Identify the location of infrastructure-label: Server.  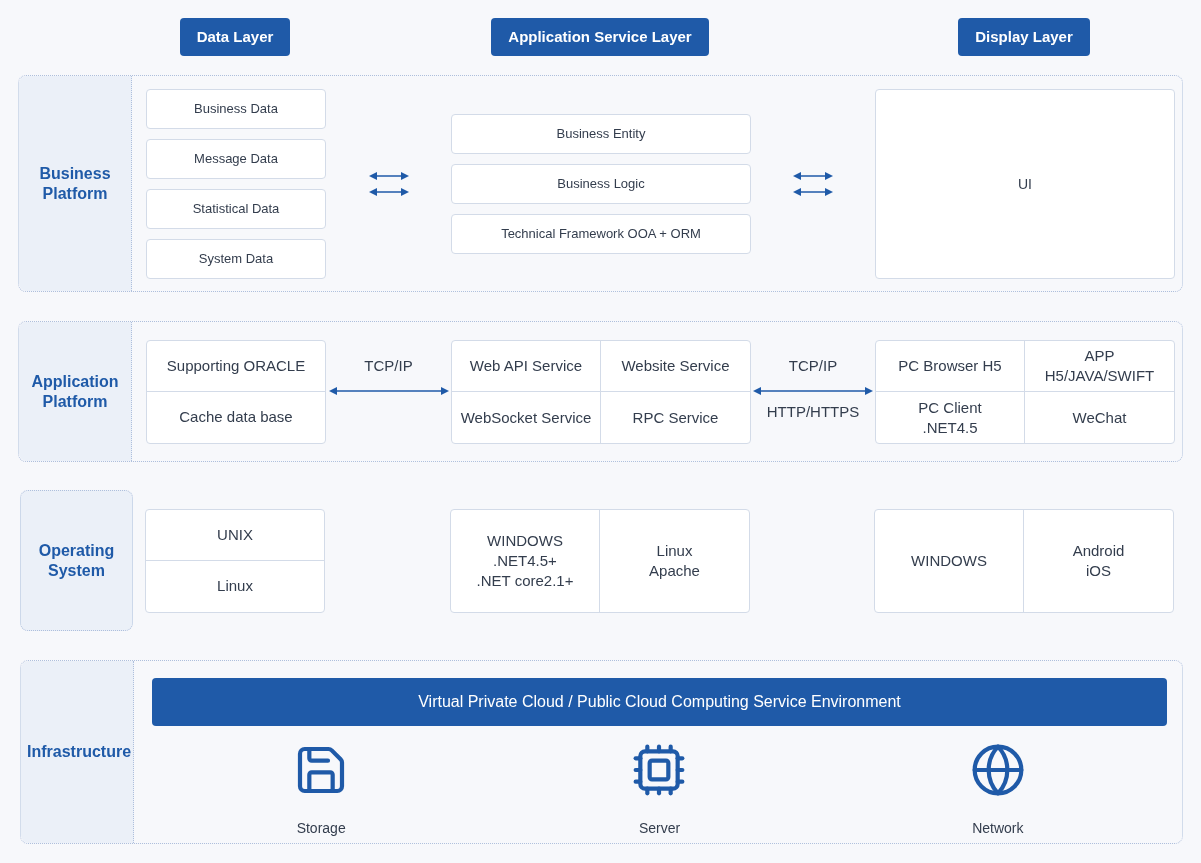
(659, 828).